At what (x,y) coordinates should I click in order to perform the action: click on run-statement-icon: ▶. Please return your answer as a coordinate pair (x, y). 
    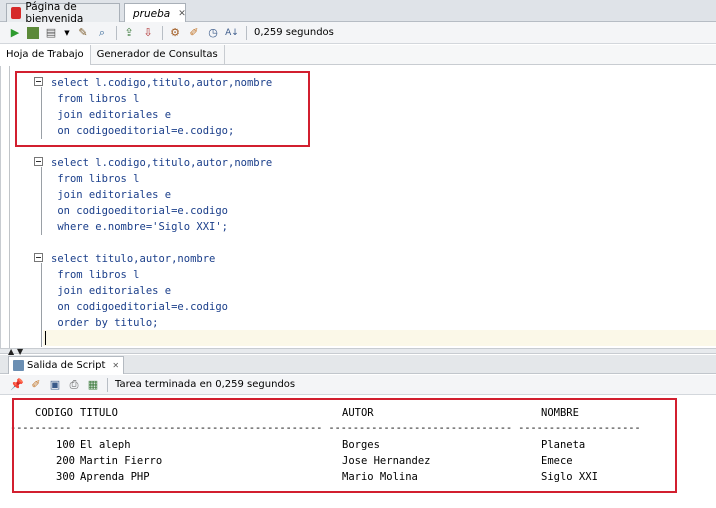
    Looking at the image, I should click on (15, 33).